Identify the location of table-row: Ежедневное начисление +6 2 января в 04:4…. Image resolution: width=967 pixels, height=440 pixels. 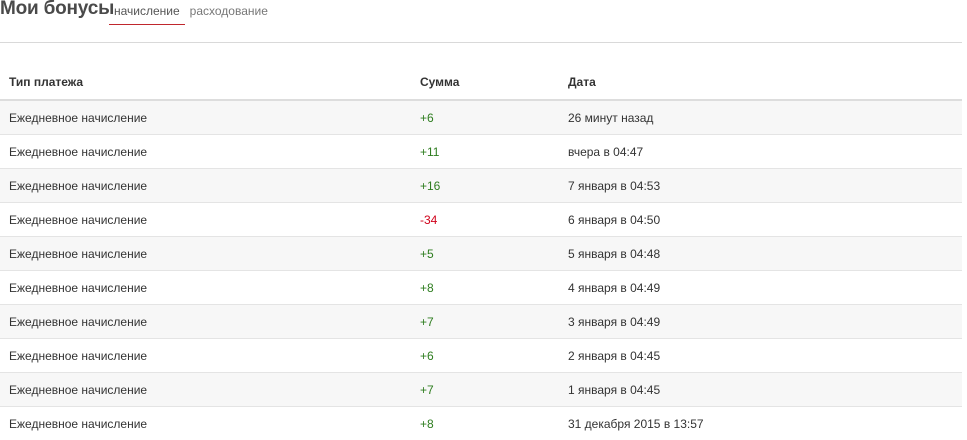
(481, 355).